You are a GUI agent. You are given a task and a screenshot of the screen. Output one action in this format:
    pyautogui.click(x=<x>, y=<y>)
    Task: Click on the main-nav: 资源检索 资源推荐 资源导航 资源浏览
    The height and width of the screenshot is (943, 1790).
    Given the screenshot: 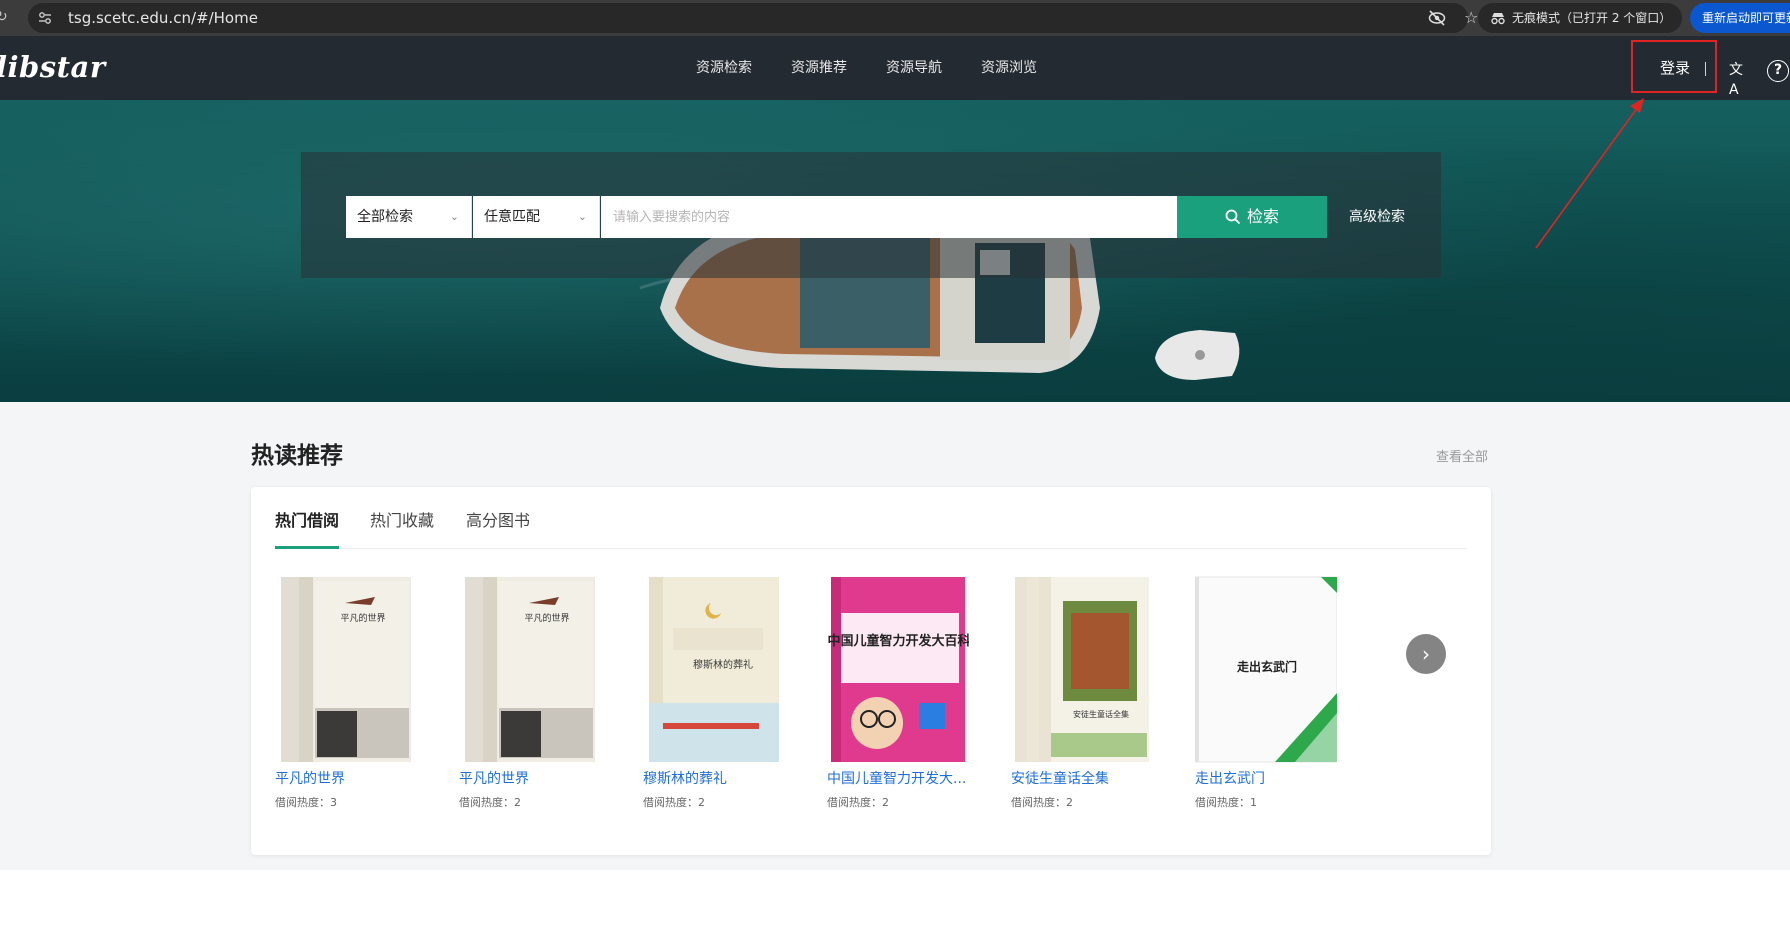 What is the action you would take?
    pyautogui.click(x=886, y=68)
    